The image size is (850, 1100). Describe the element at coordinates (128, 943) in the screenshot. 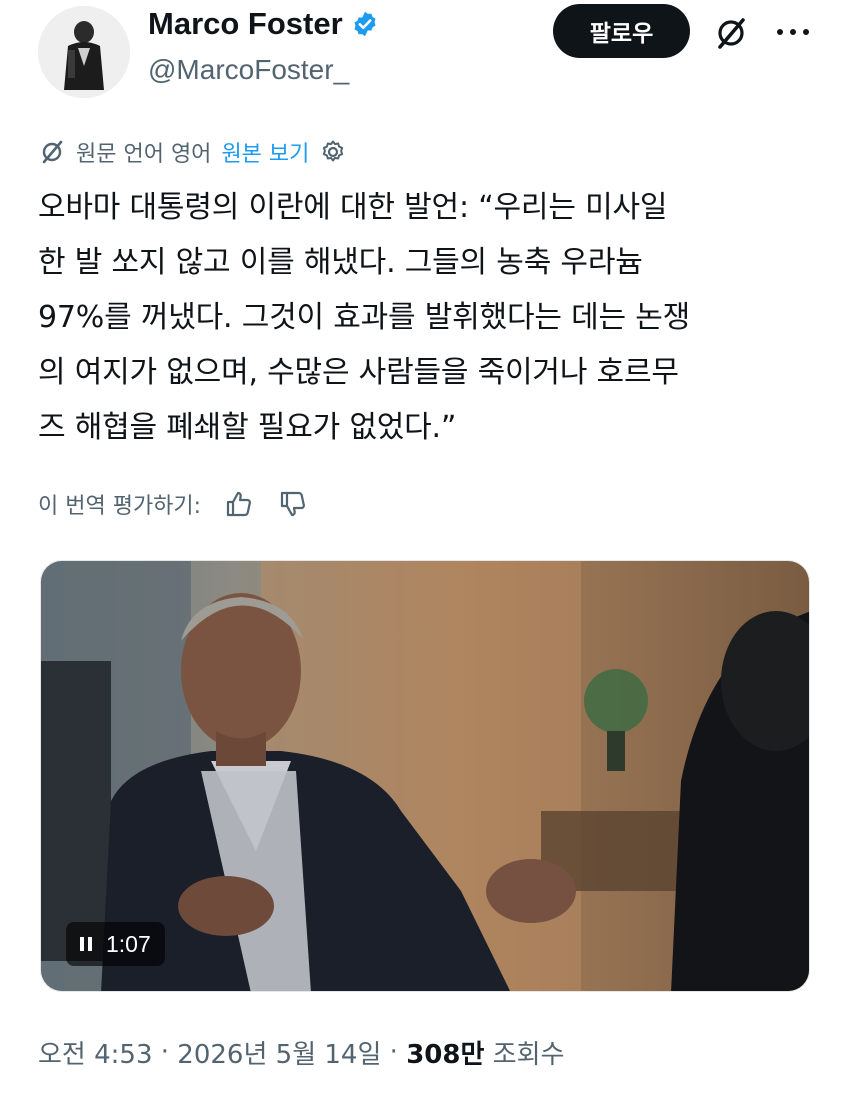

I see `video-elapsed: 1:07` at that location.